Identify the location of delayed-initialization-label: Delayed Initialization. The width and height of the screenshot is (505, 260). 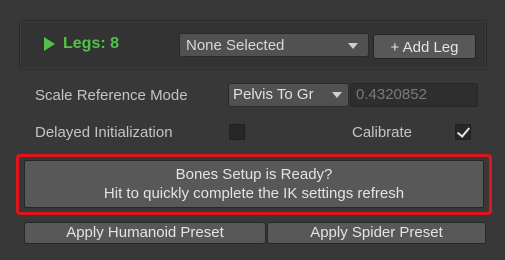
(104, 132).